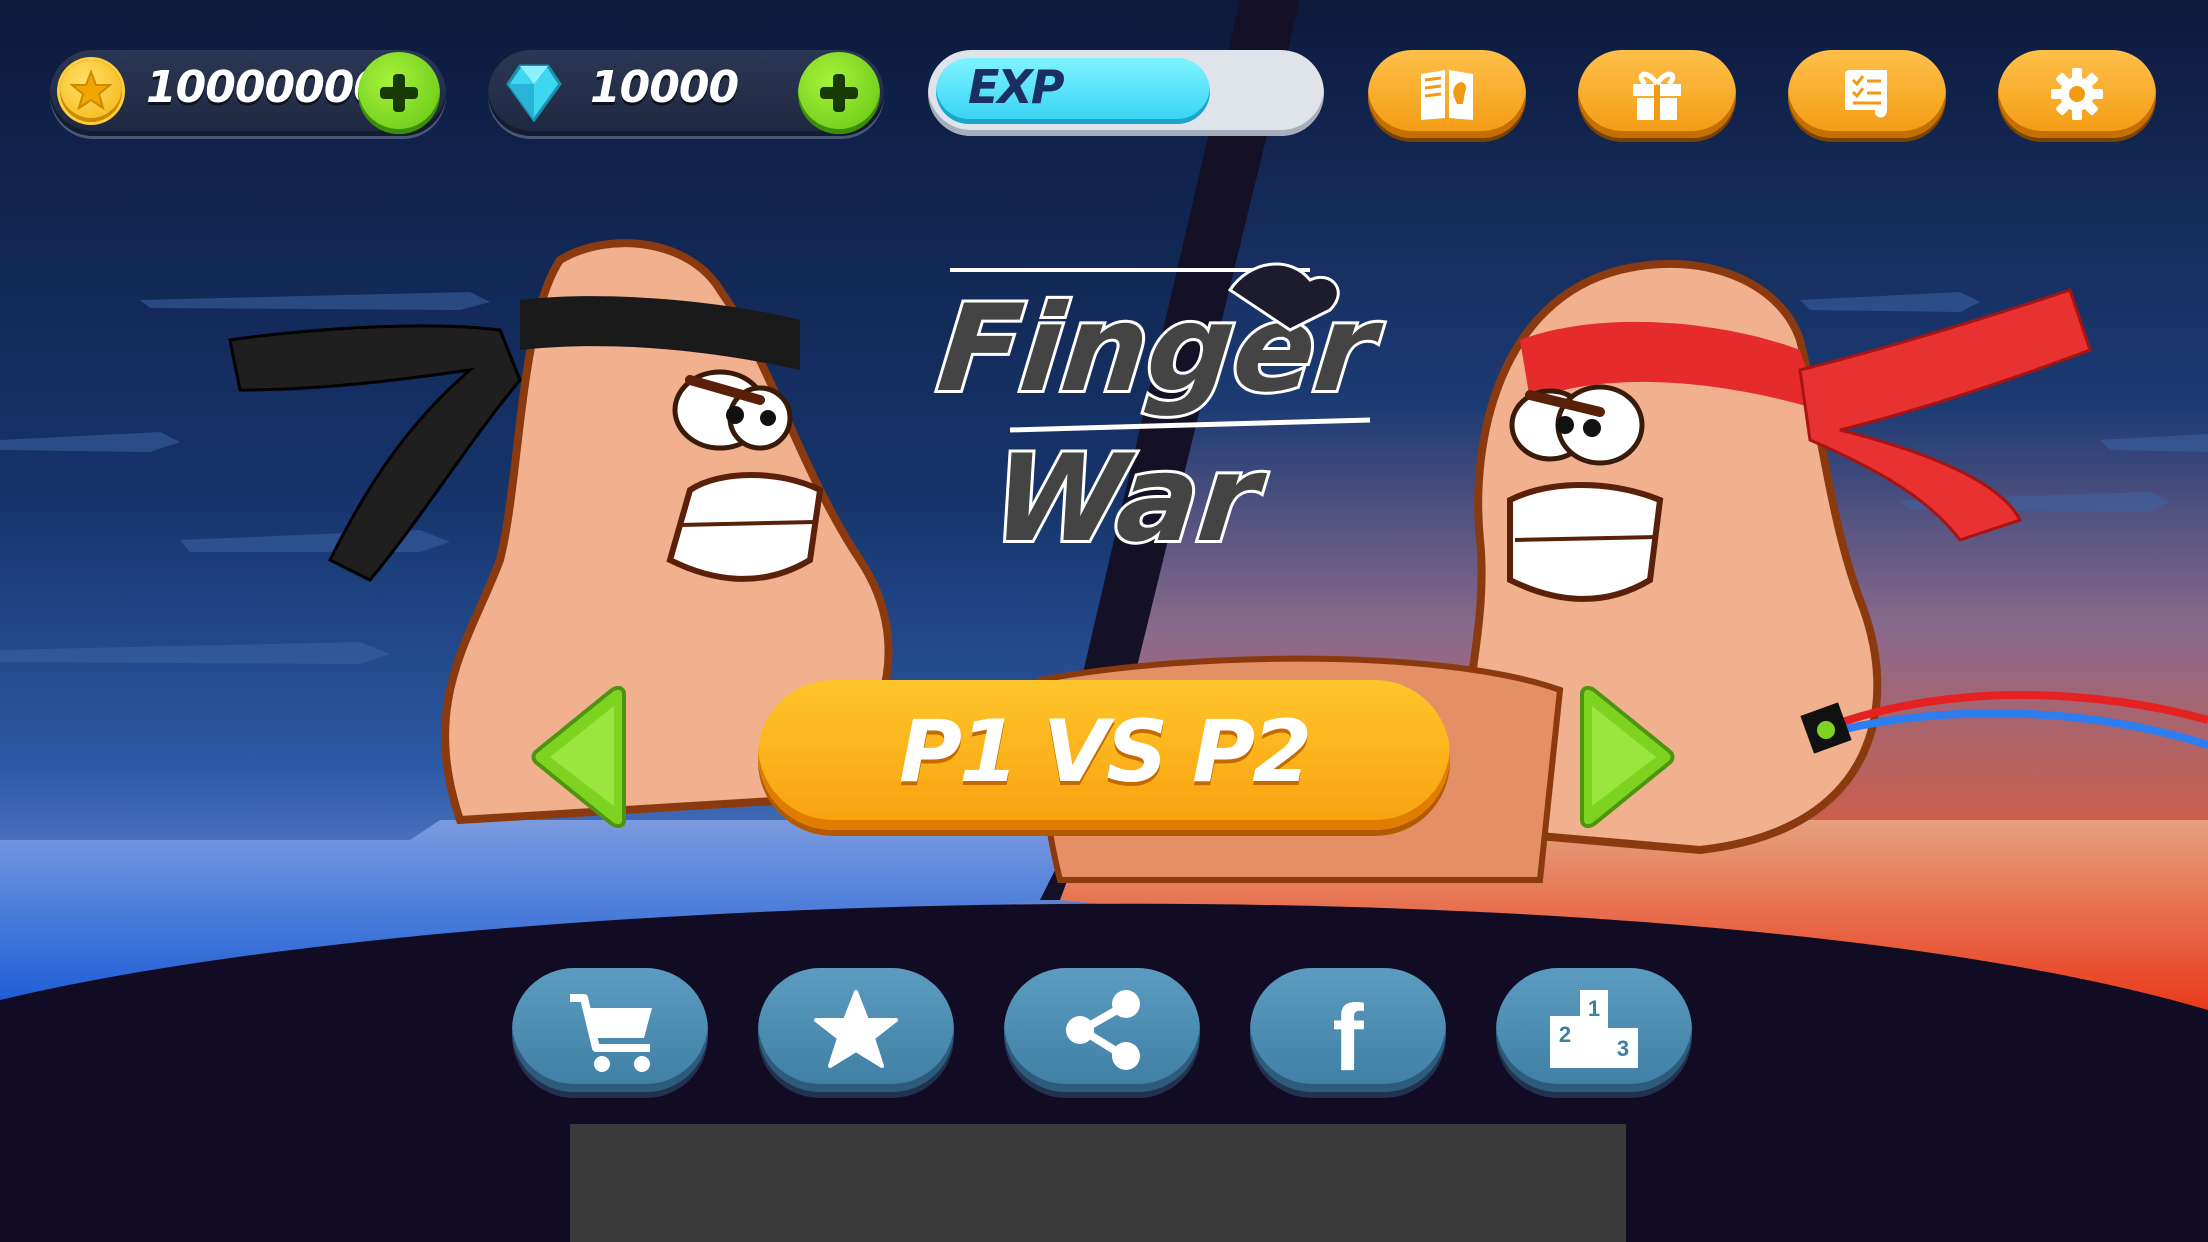 The height and width of the screenshot is (1242, 2208). What do you see at coordinates (1565, 1034) in the screenshot?
I see `rank-2: 2` at bounding box center [1565, 1034].